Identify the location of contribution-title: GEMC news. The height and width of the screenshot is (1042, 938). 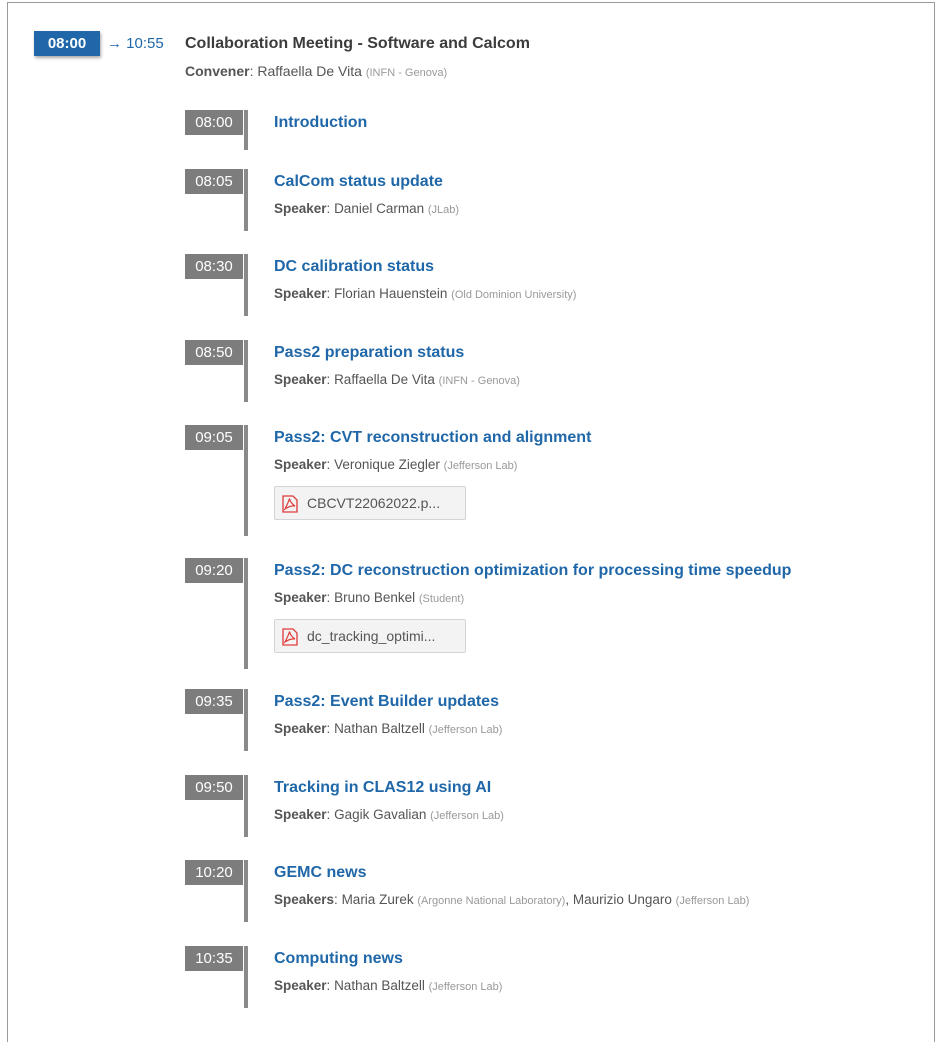
(320, 872).